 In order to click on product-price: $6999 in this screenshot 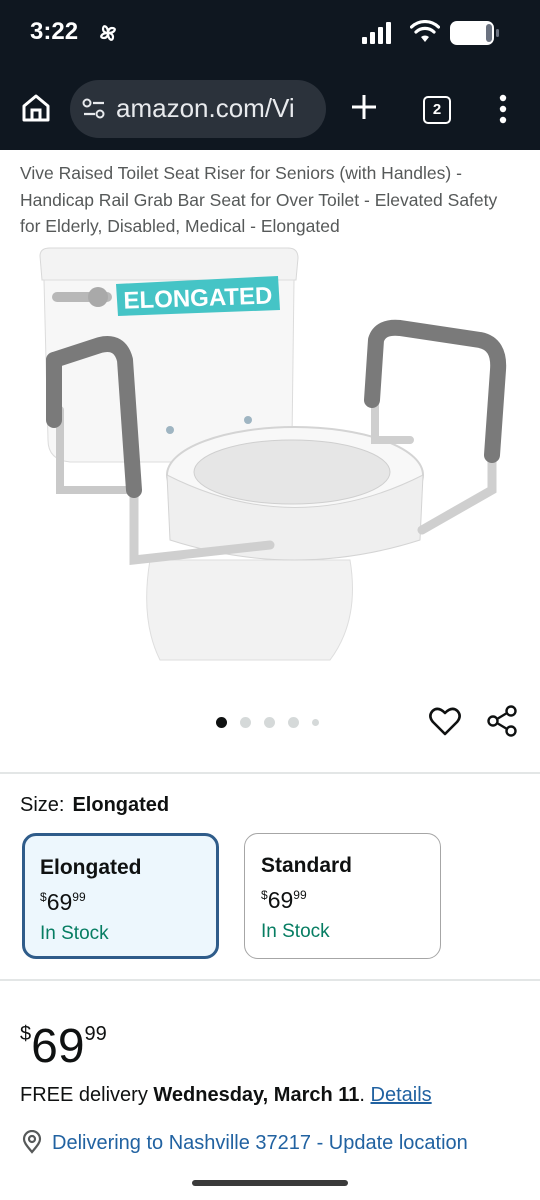, I will do `click(63, 1046)`.